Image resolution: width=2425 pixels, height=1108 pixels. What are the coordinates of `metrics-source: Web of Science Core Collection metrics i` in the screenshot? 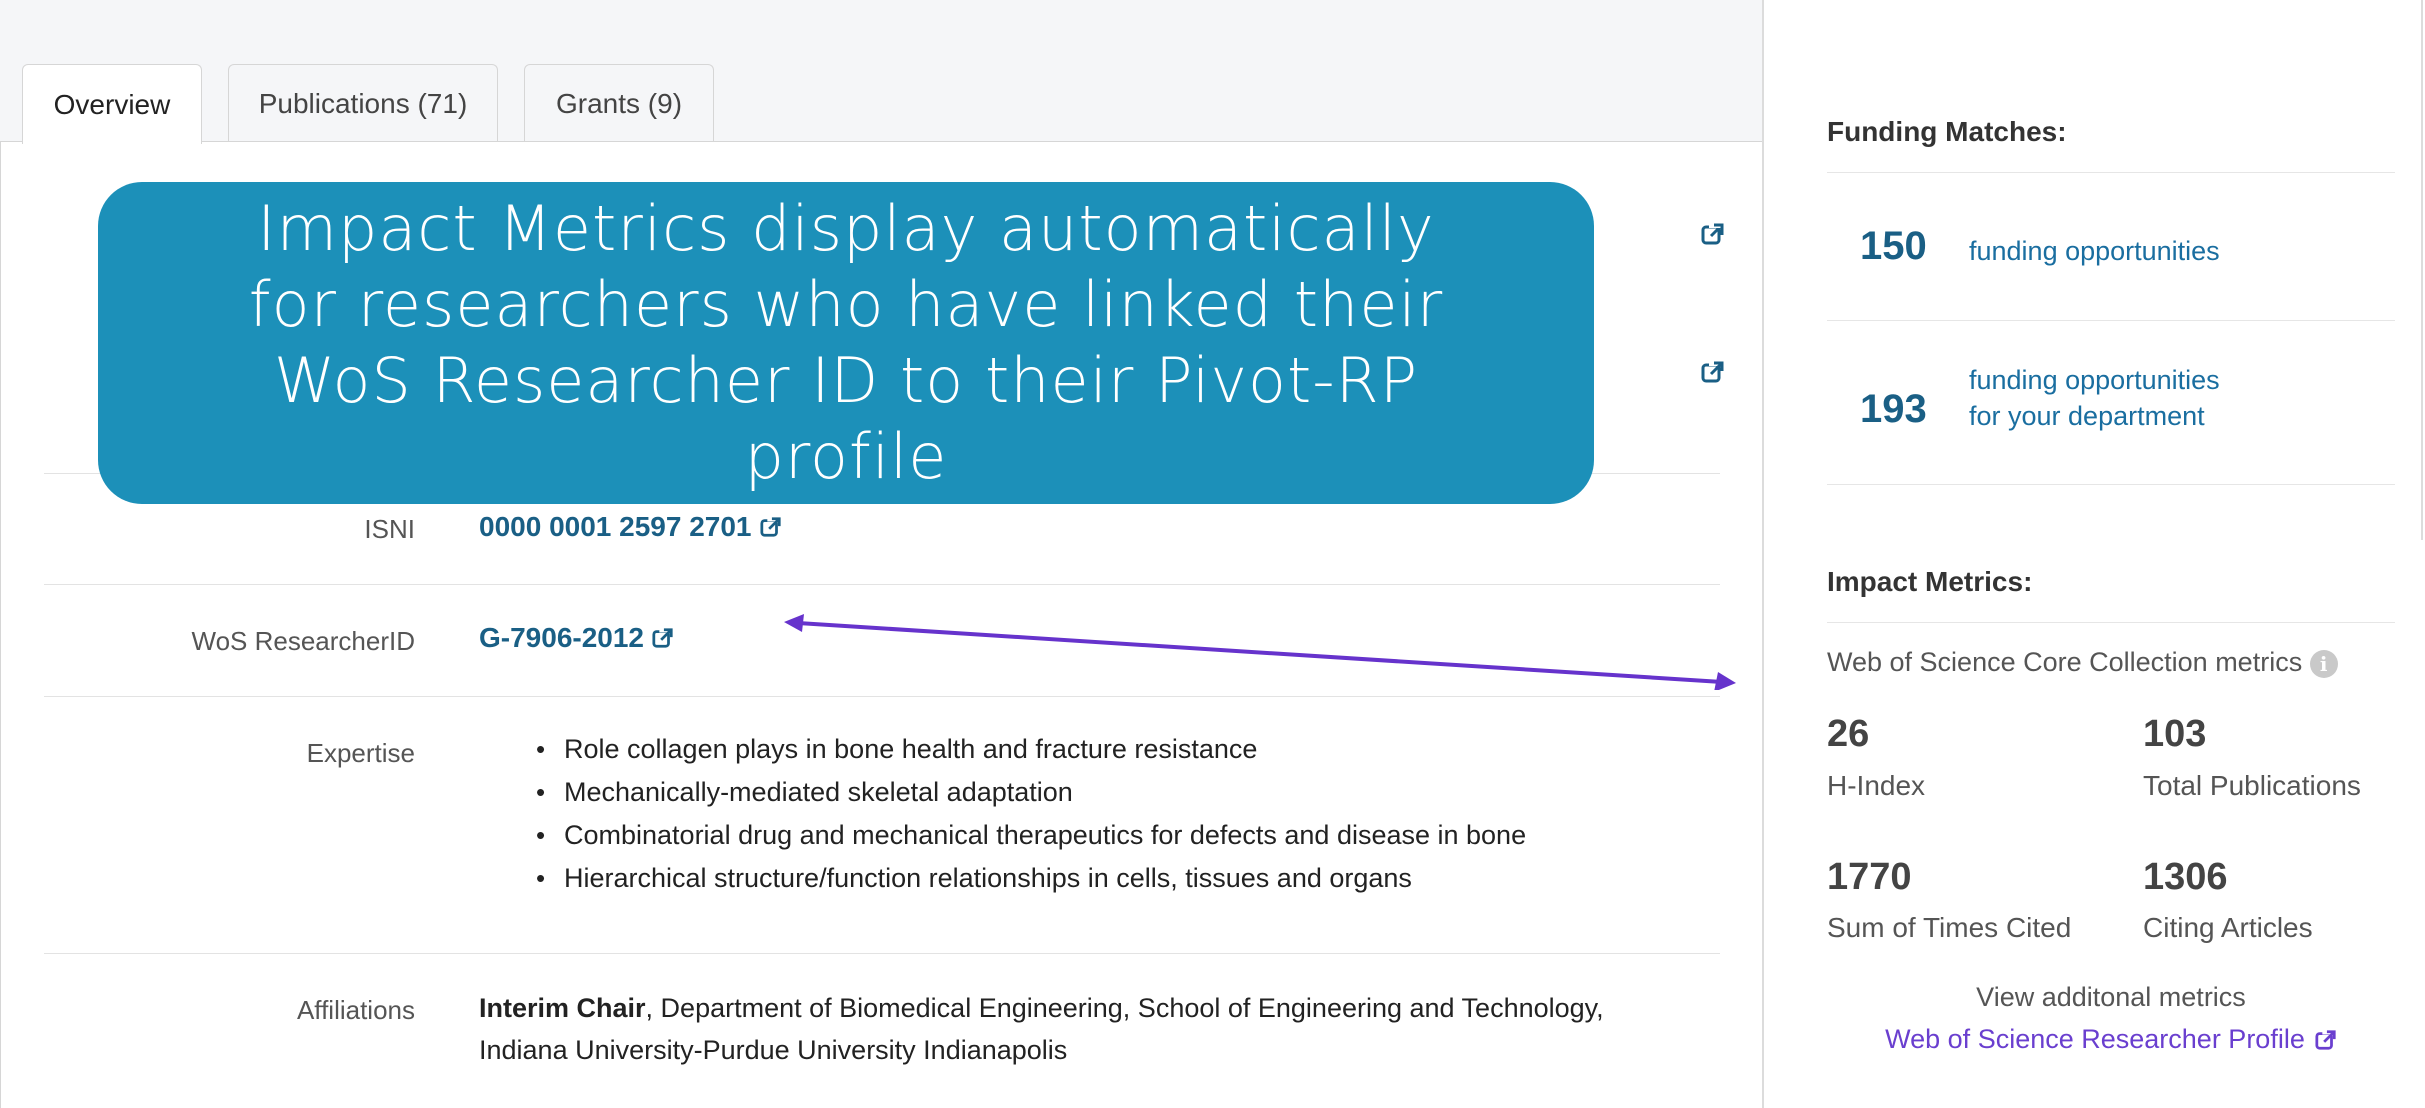 It's located at (2082, 662).